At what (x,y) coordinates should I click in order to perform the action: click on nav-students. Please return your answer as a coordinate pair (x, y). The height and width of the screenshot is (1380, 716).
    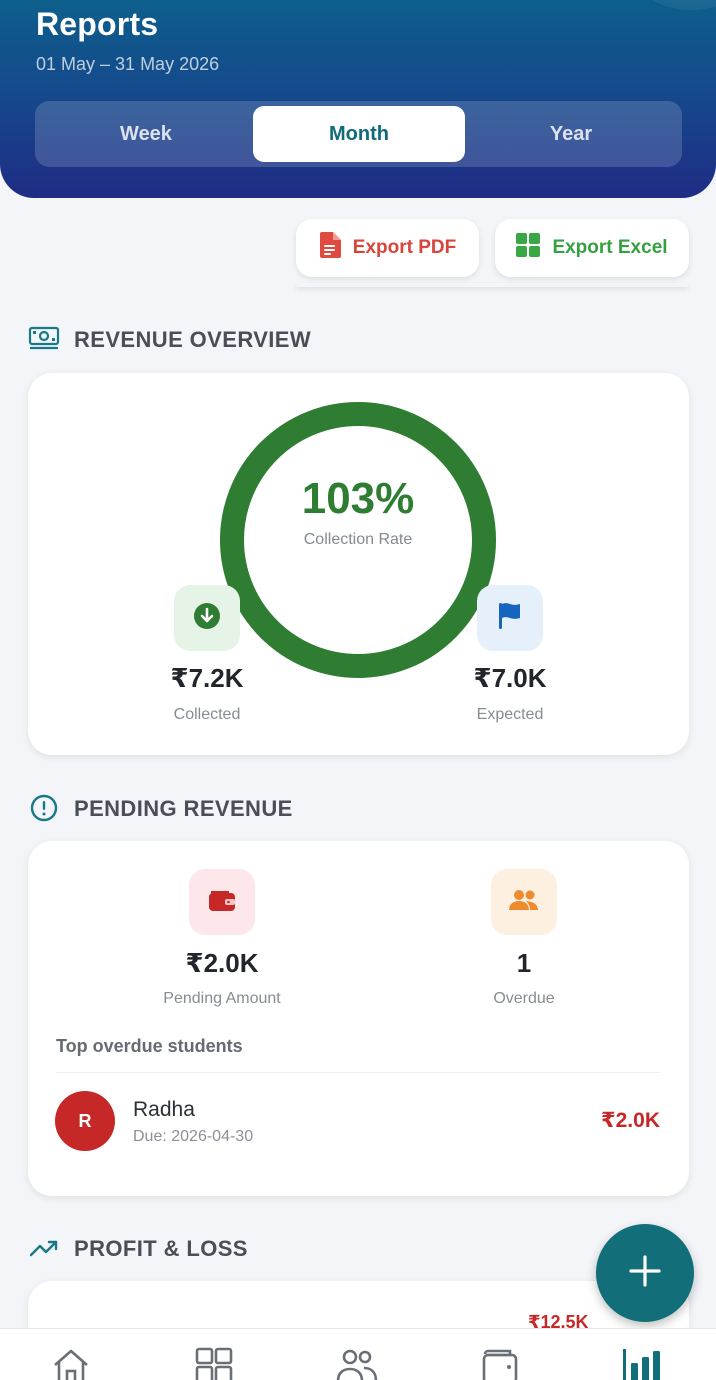
    Looking at the image, I should click on (357, 1363).